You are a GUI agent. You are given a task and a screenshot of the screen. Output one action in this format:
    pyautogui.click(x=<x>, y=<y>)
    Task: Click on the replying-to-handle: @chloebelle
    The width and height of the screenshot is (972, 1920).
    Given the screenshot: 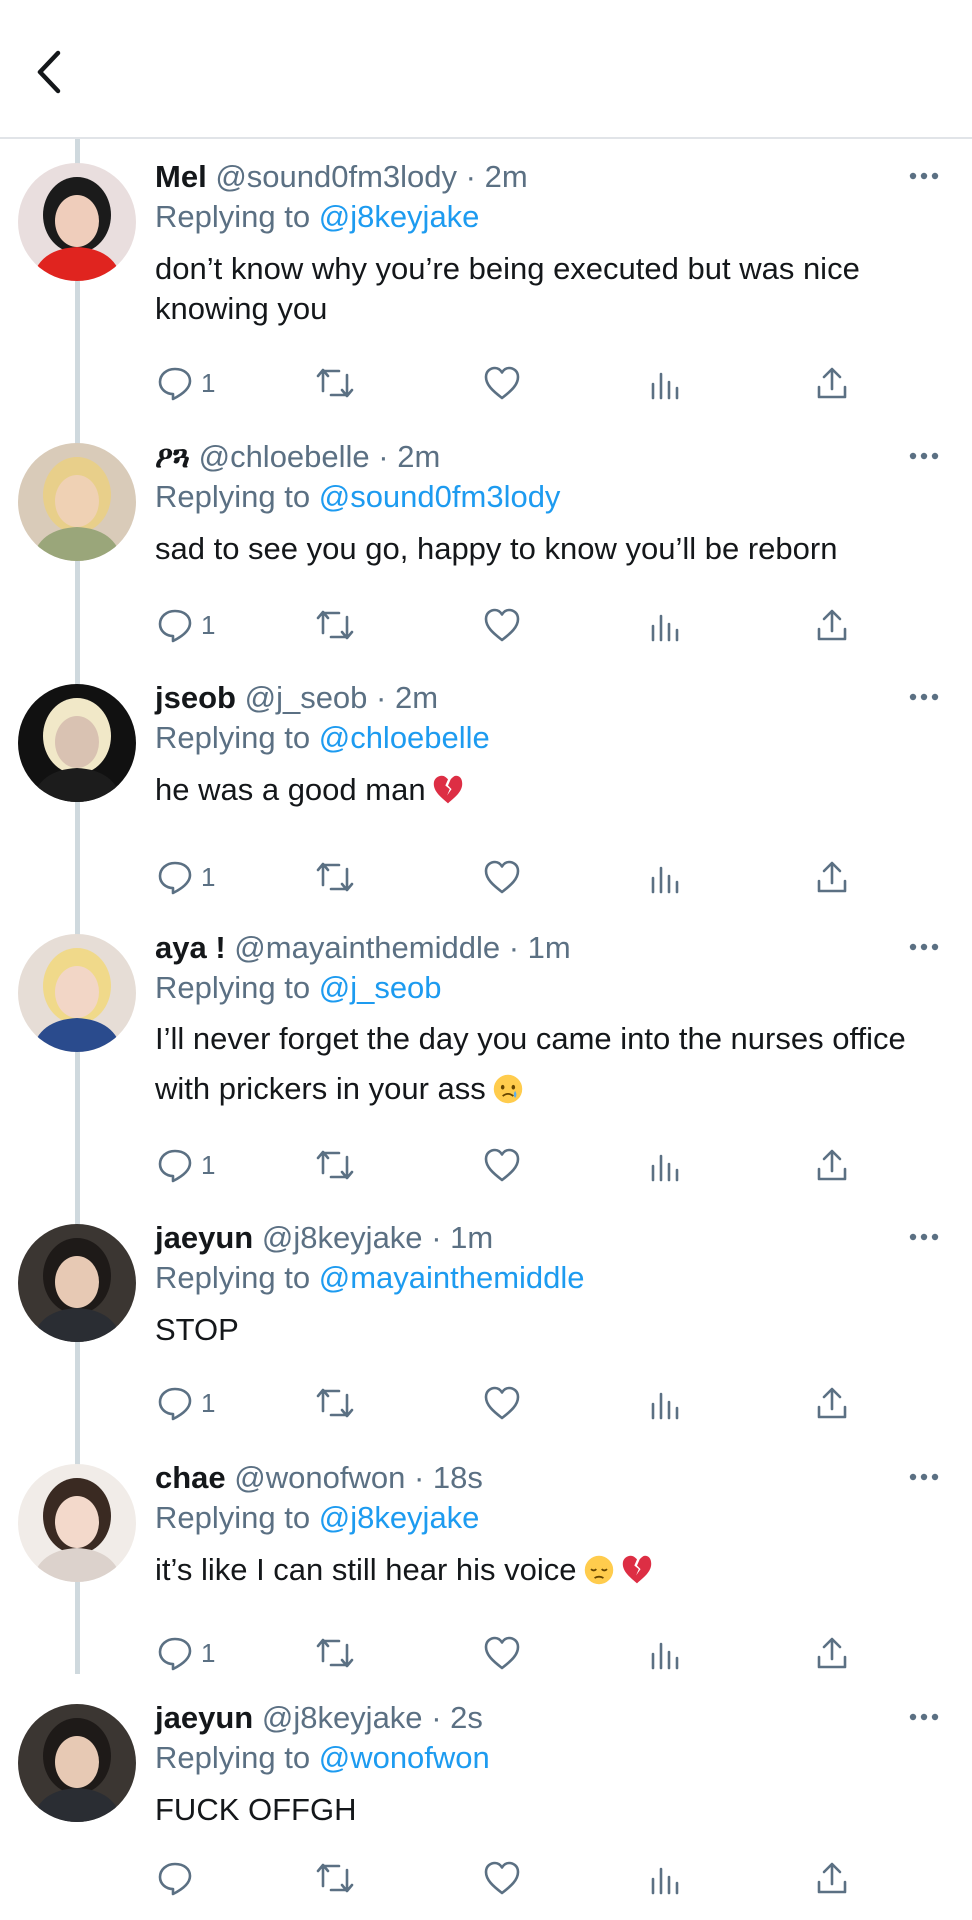 What is the action you would take?
    pyautogui.click(x=404, y=737)
    